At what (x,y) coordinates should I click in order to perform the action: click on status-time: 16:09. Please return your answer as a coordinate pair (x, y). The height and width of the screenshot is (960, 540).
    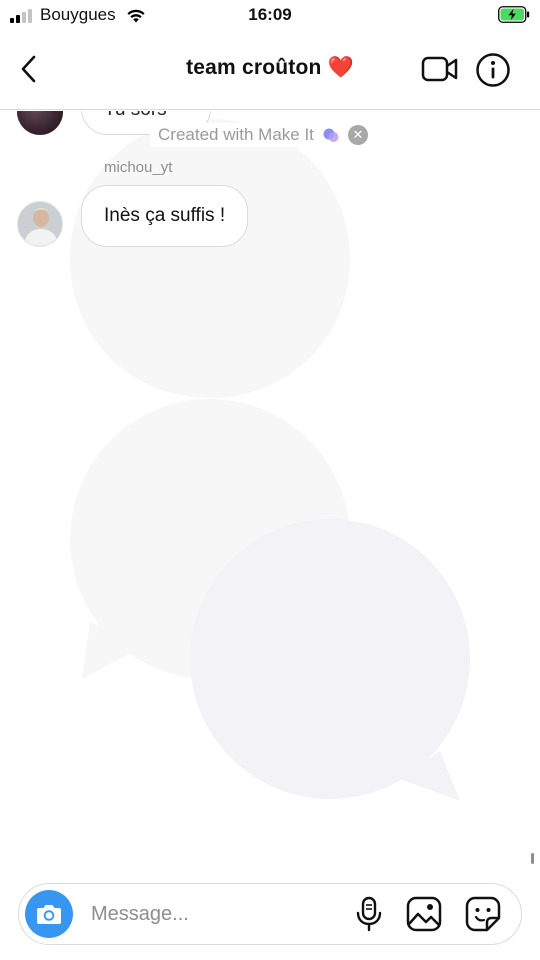
    Looking at the image, I should click on (270, 14).